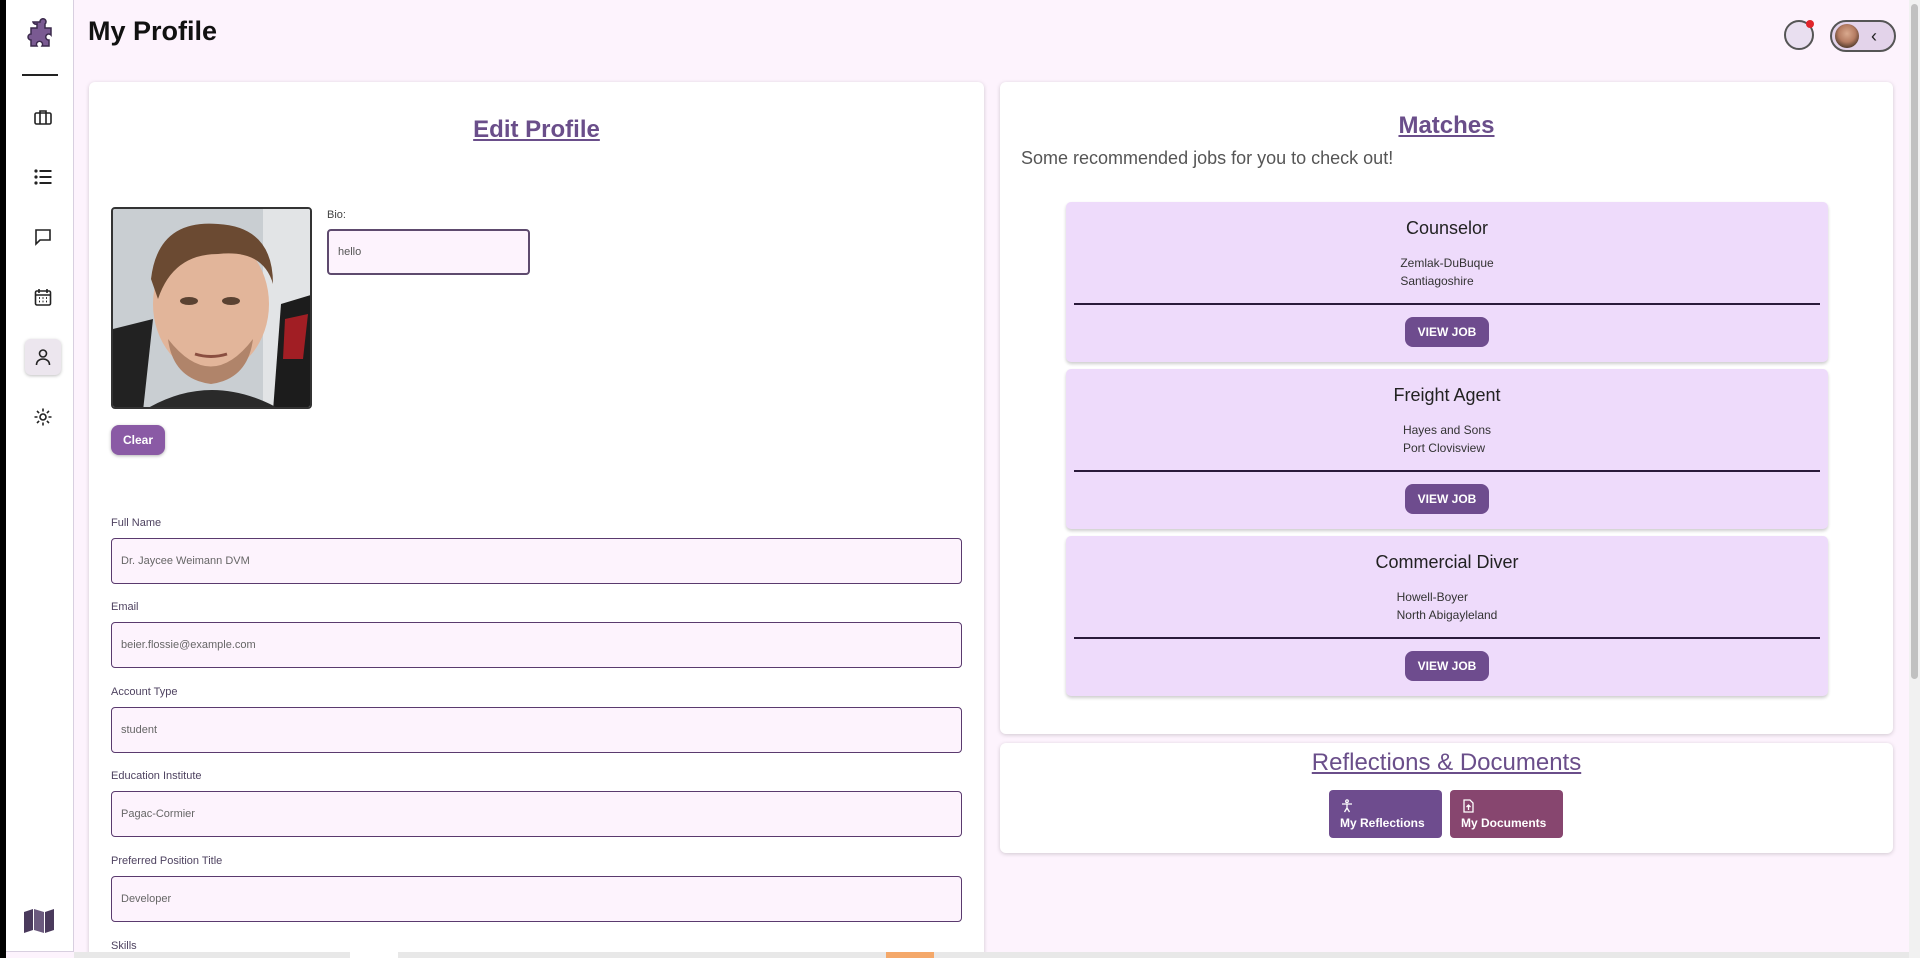 The width and height of the screenshot is (1920, 958). I want to click on vertical-scrollbar, so click(1914, 479).